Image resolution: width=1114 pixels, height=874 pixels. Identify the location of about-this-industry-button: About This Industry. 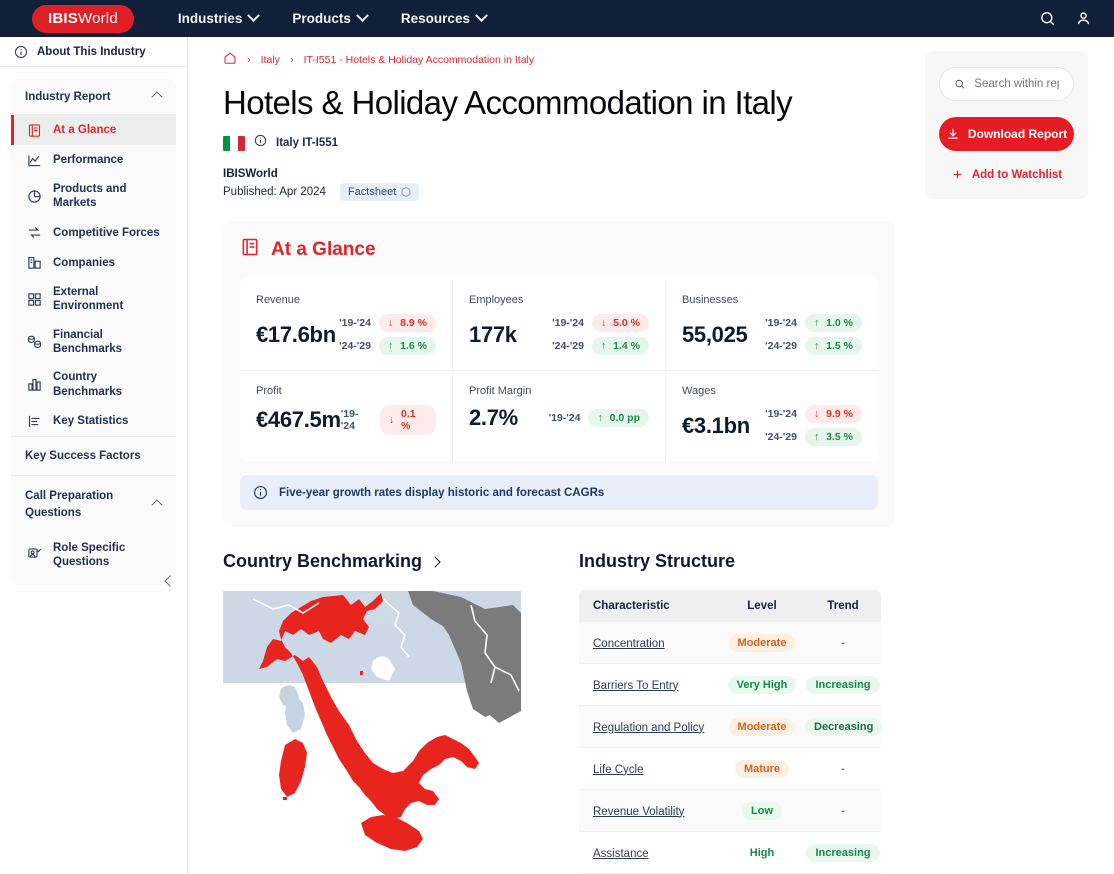
(93, 52).